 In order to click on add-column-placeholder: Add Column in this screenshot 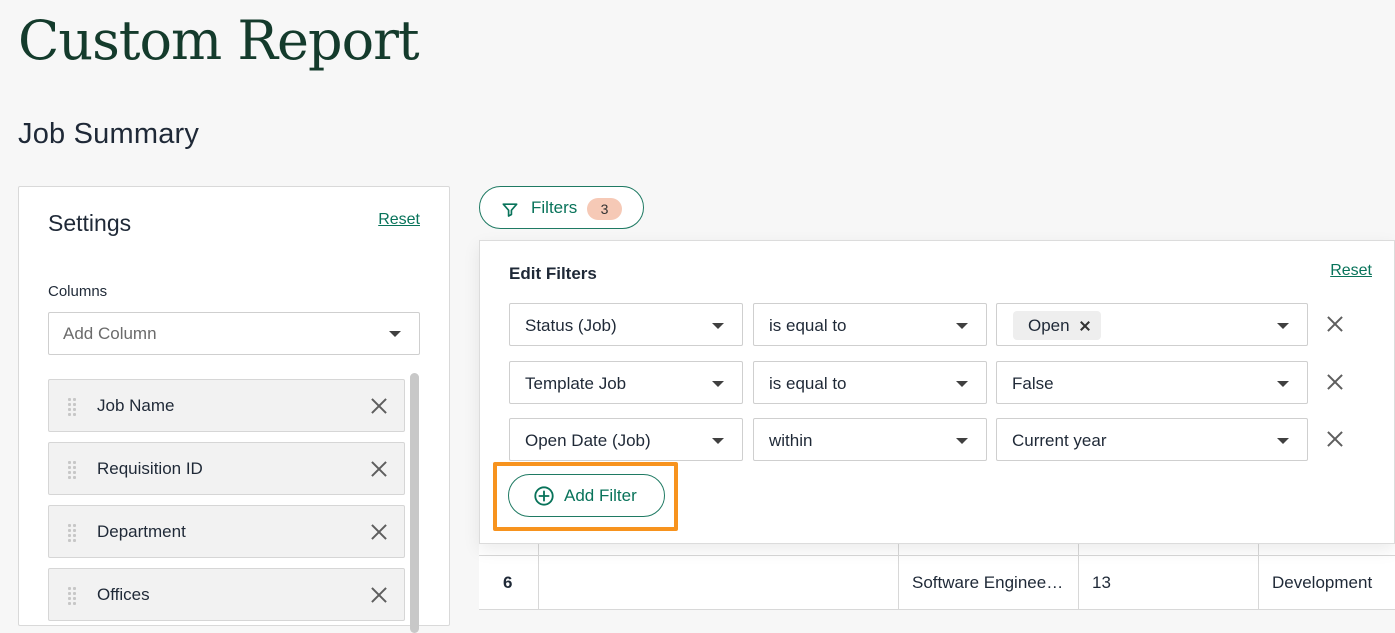, I will do `click(110, 333)`.